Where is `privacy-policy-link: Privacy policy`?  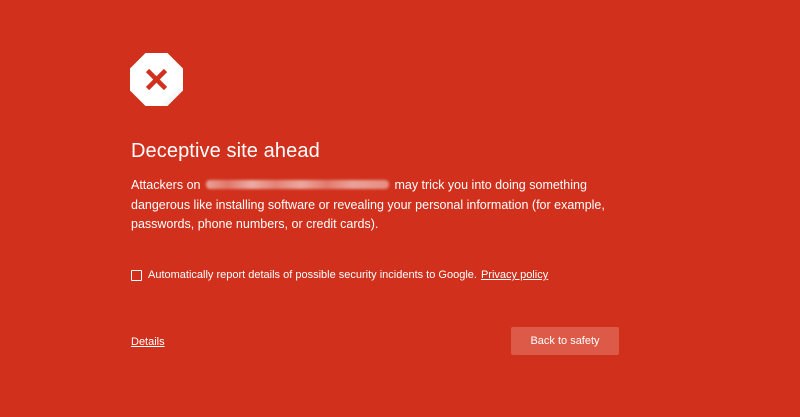
privacy-policy-link: Privacy policy is located at coordinates (514, 275).